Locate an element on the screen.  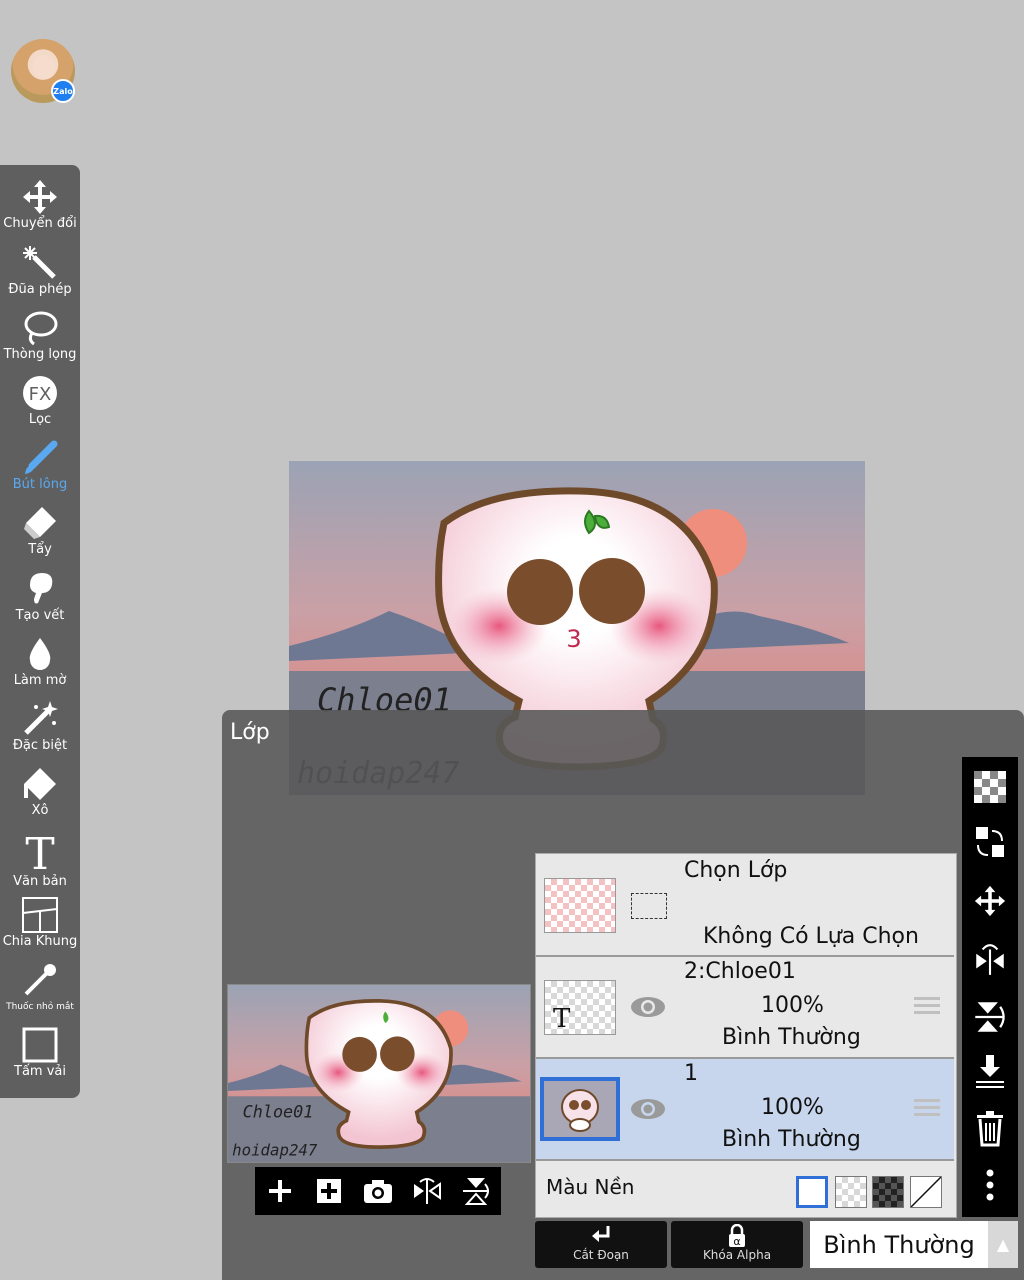
trash-icon is located at coordinates (990, 1129).